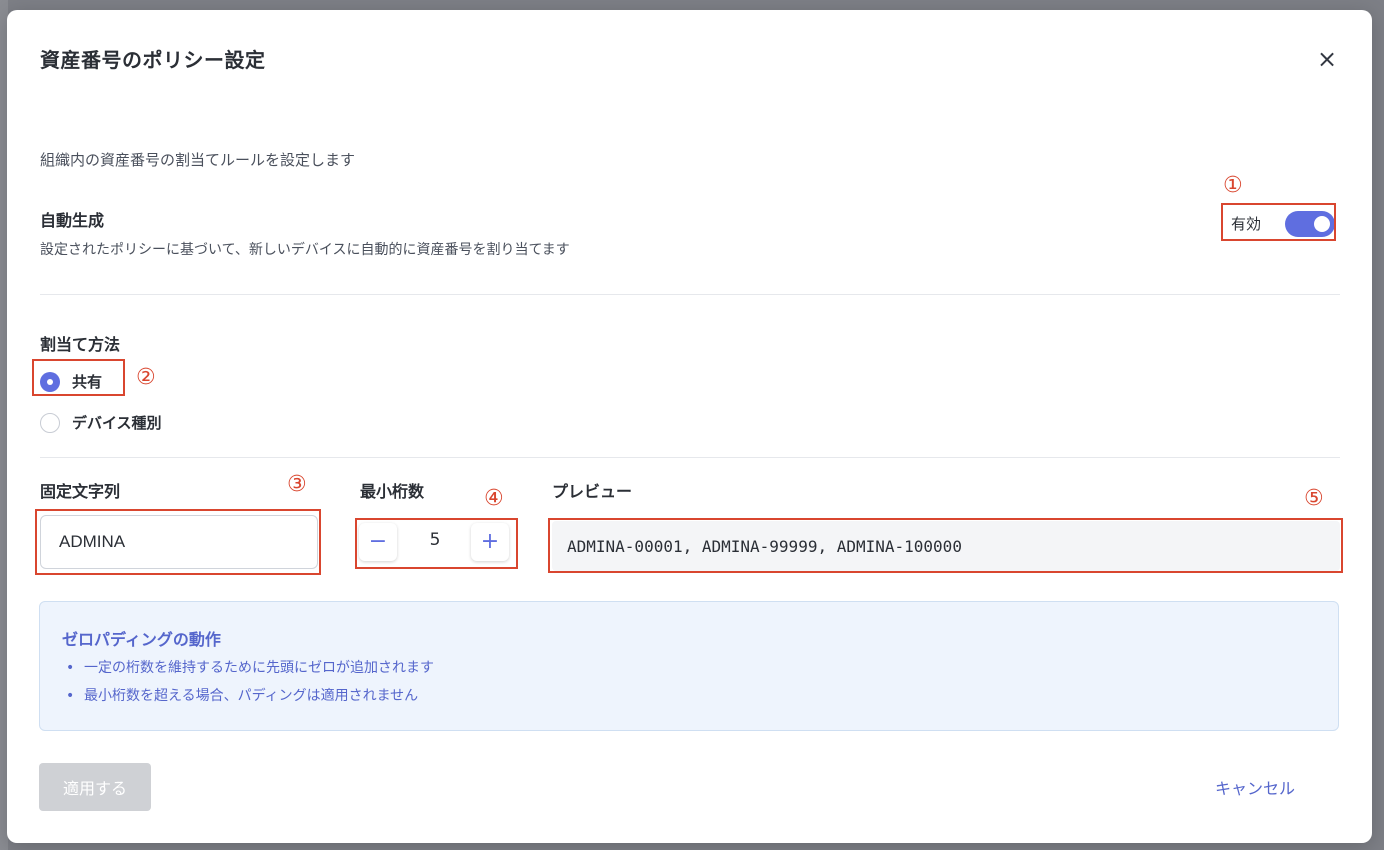 The image size is (1384, 850). Describe the element at coordinates (198, 160) in the screenshot. I see `modal-description: 組織内の資産番号の割当てルールを設定します` at that location.